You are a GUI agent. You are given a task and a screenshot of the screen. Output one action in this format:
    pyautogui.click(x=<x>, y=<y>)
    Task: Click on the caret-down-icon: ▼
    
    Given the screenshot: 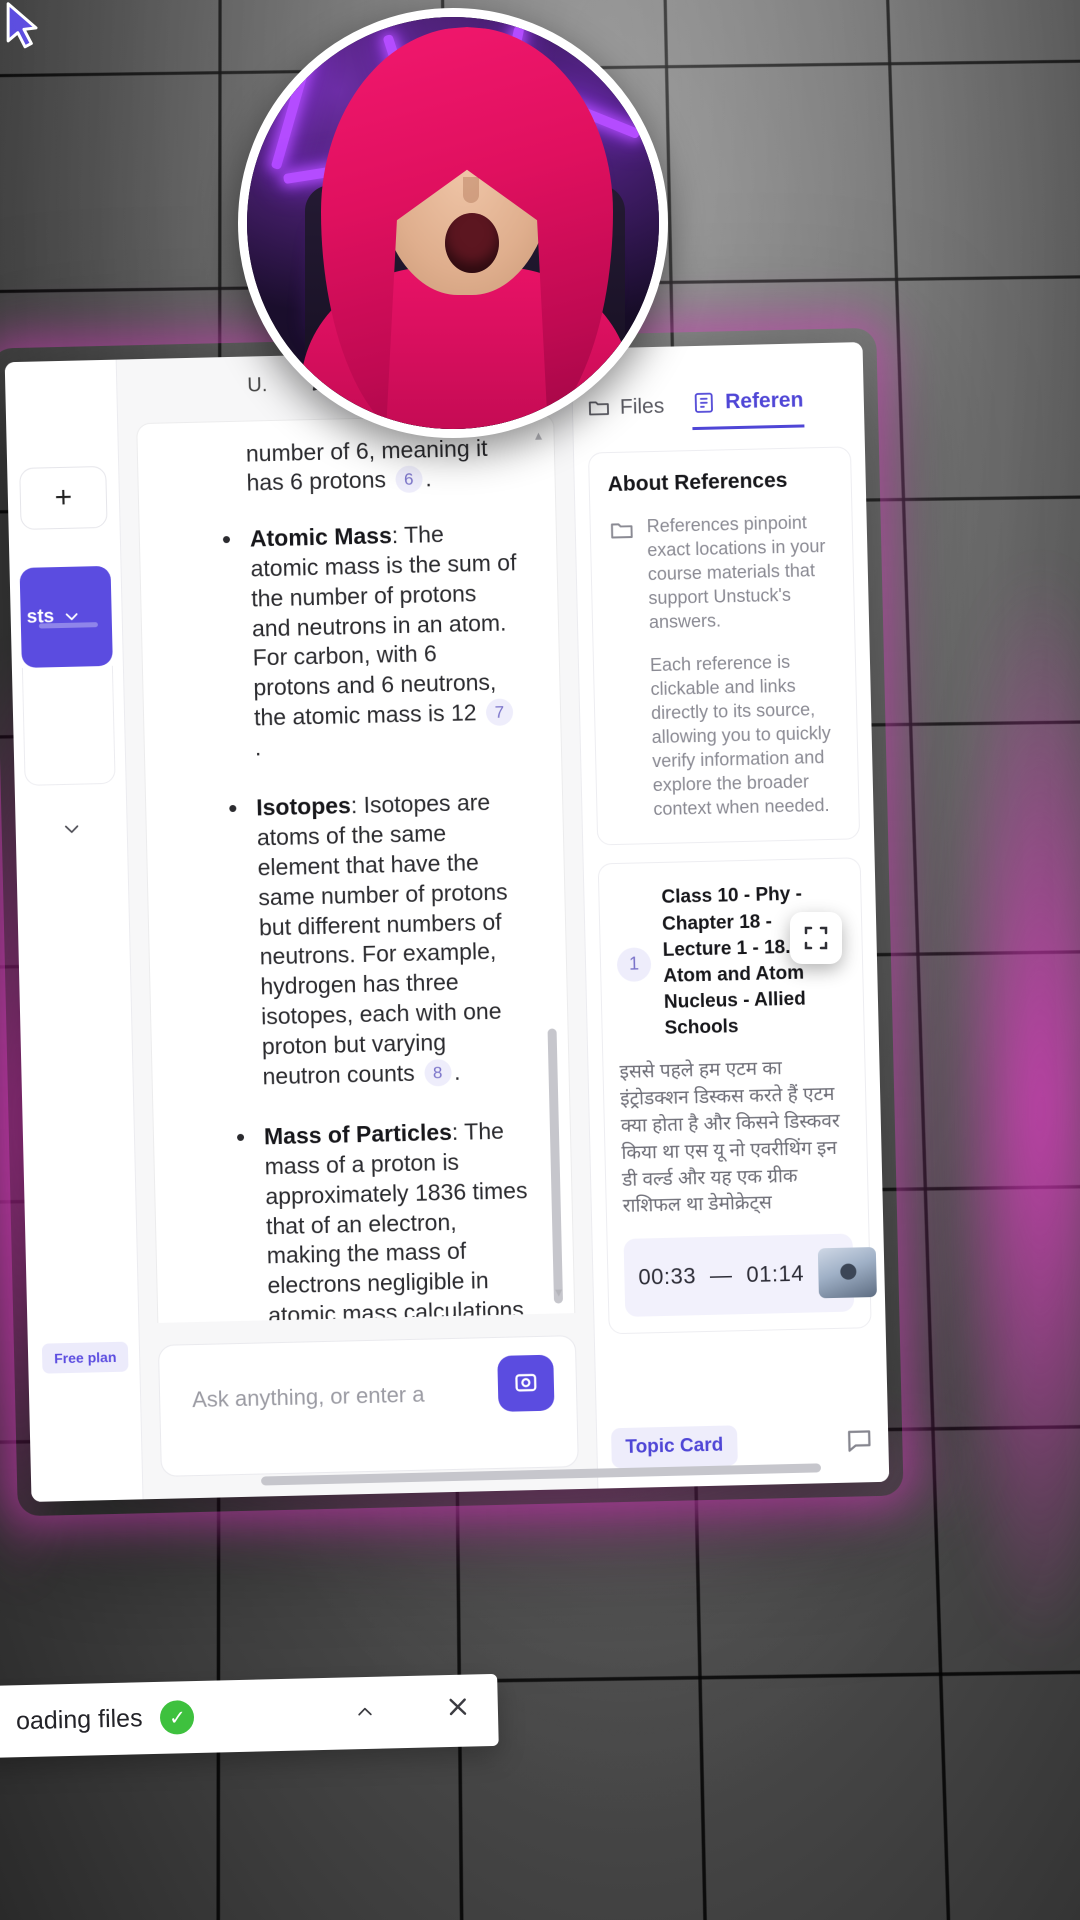 What is the action you would take?
    pyautogui.click(x=559, y=1292)
    